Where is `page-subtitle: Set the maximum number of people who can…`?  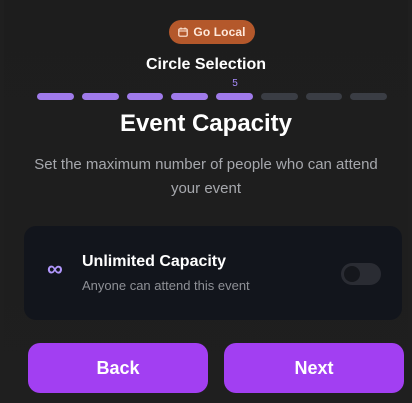
page-subtitle: Set the maximum number of people who can… is located at coordinates (206, 176).